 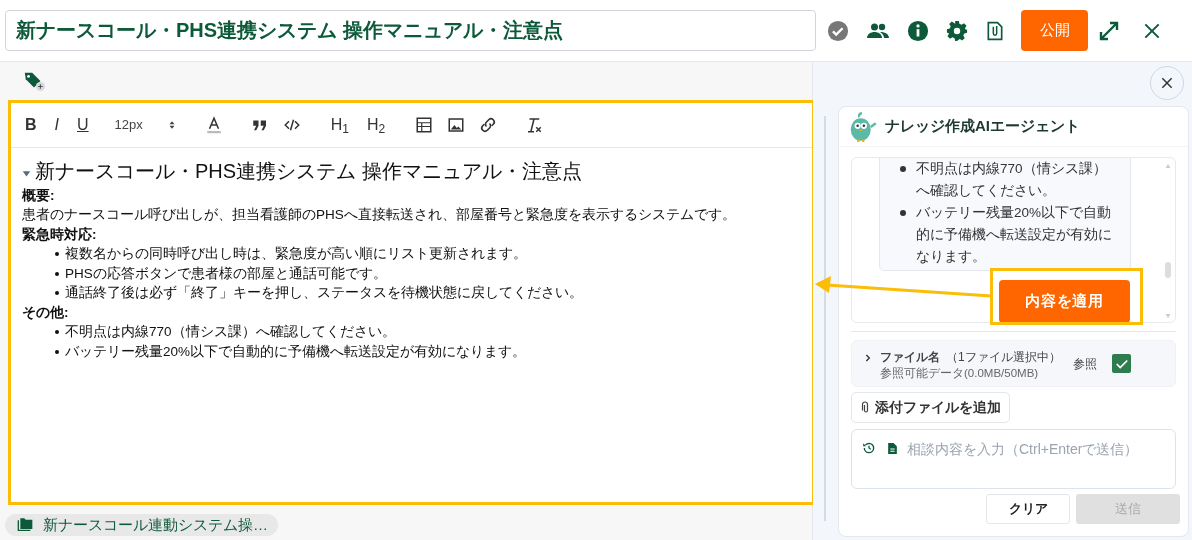 What do you see at coordinates (1167, 83) in the screenshot?
I see `close-icon` at bounding box center [1167, 83].